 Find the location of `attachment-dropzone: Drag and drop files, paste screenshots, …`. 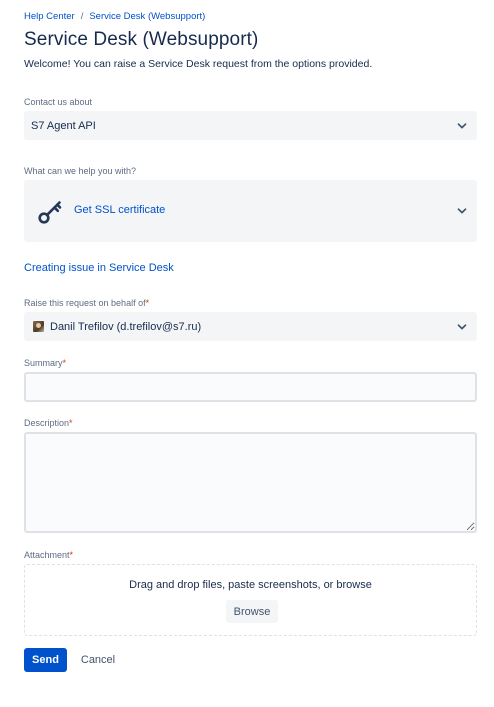

attachment-dropzone: Drag and drop files, paste screenshots, … is located at coordinates (250, 600).